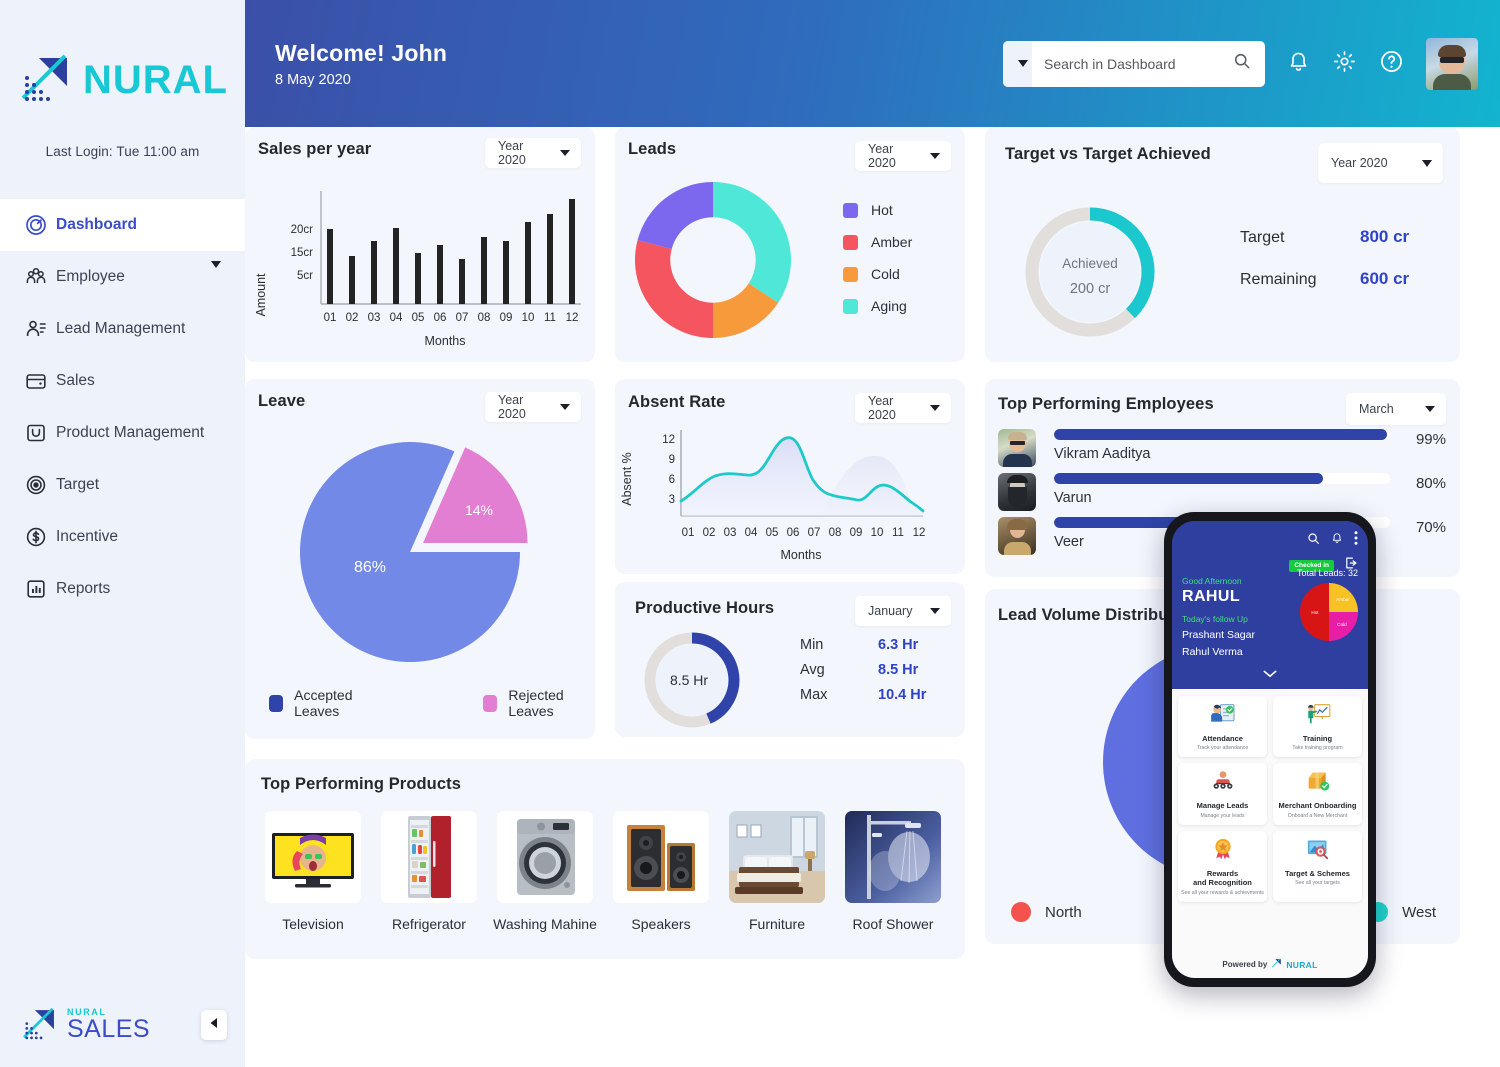 This screenshot has height=1067, width=1500. Describe the element at coordinates (1317, 883) in the screenshot. I see `tile-subtitle: See all your targets` at that location.